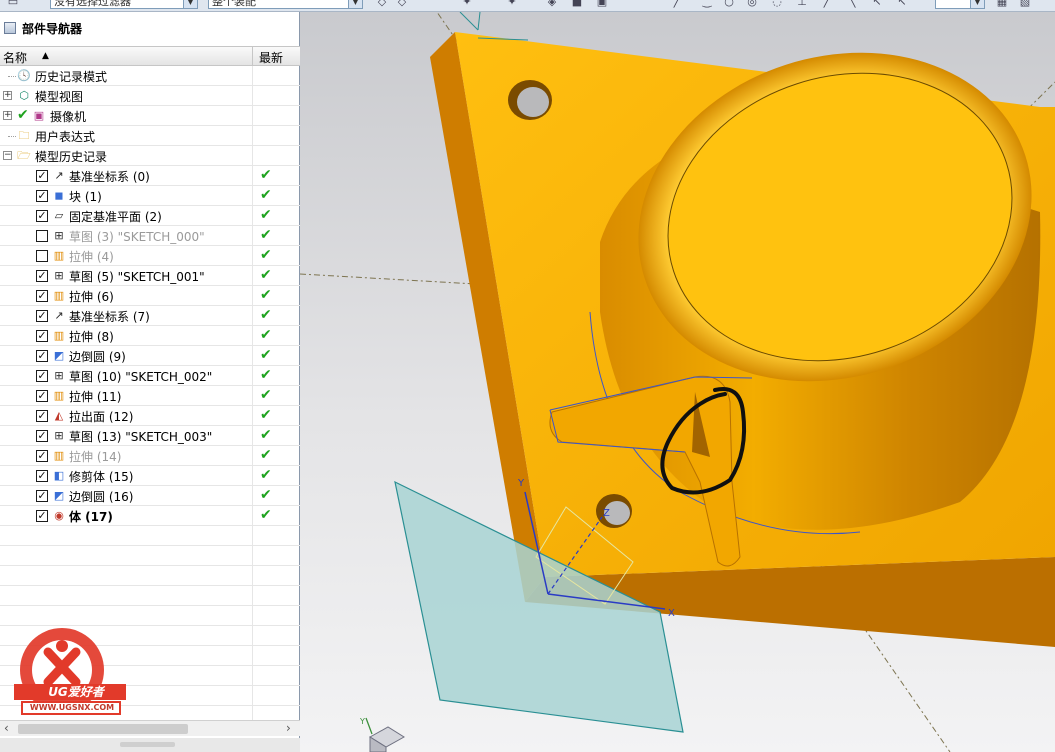 This screenshot has height=752, width=1055. I want to click on tree-node-user-expressions: 🗀 用户表达式, so click(150, 136).